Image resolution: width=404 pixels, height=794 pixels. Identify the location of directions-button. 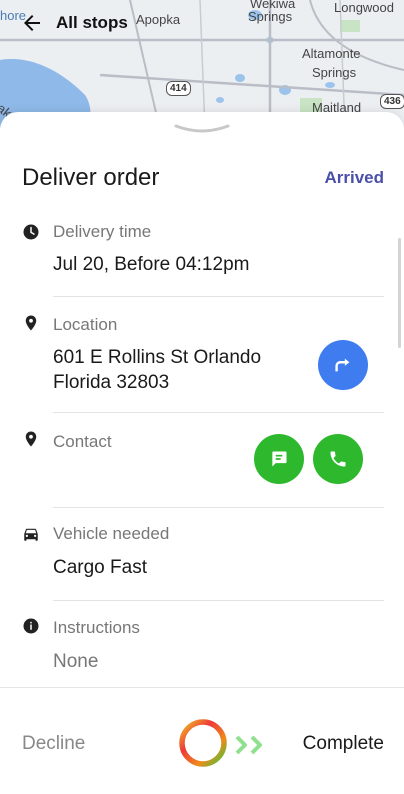
(343, 365).